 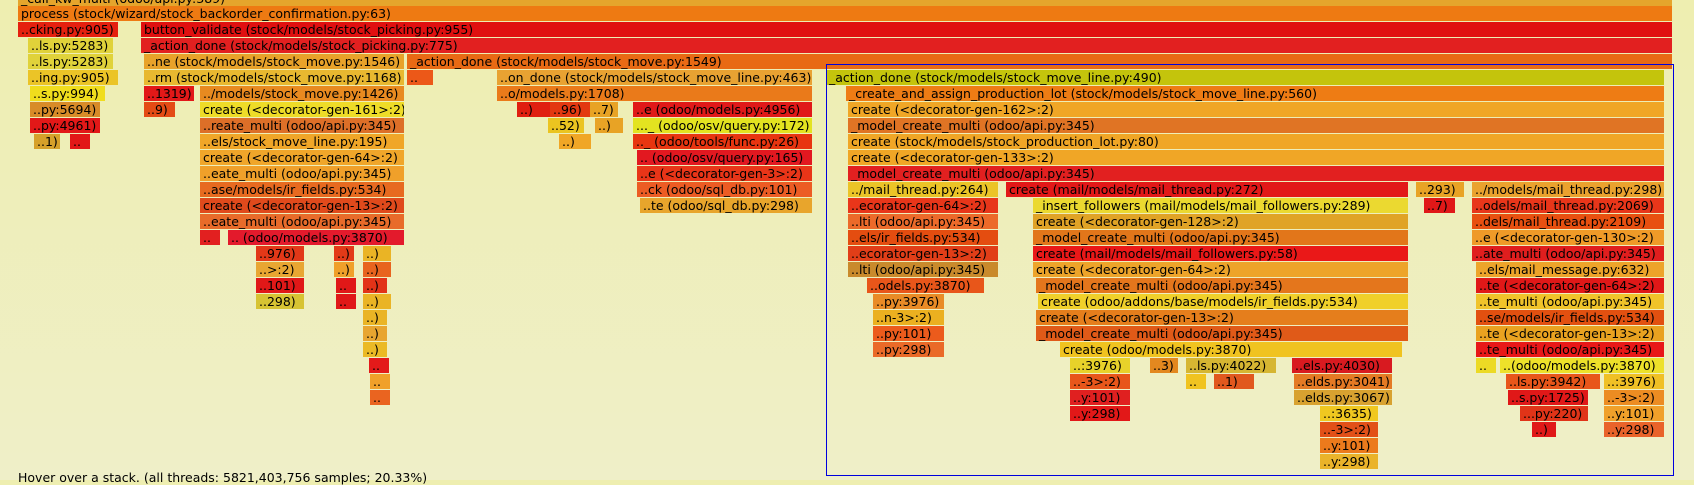 What do you see at coordinates (722, 141) in the screenshot?
I see `stack-frame: .._ (odoo/tools/func.py:26)` at bounding box center [722, 141].